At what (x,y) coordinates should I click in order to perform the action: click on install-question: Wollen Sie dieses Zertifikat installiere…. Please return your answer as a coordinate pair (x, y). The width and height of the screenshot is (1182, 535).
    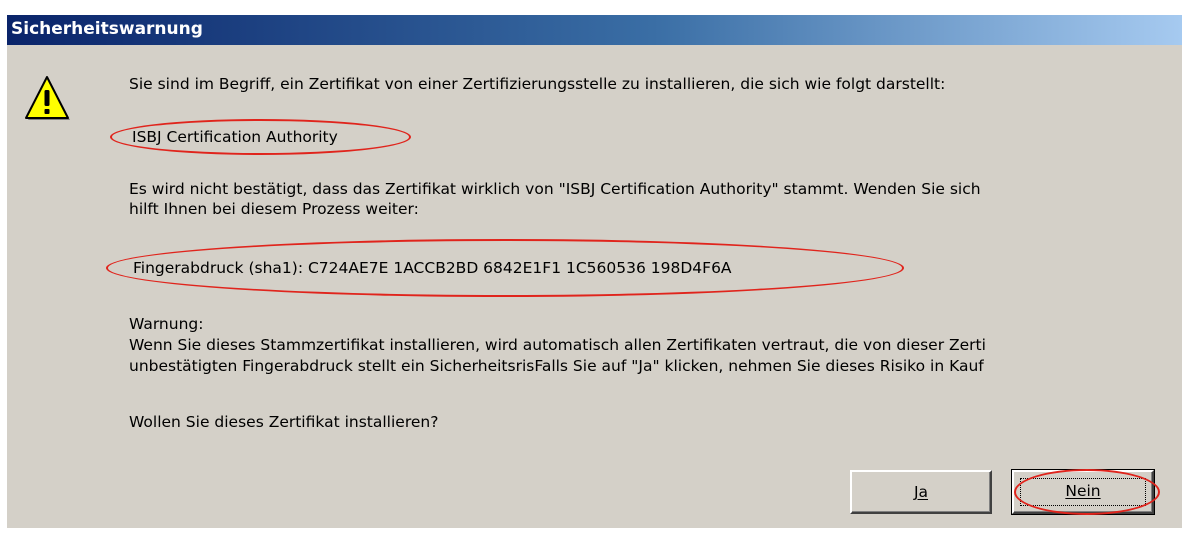
    Looking at the image, I should click on (284, 422).